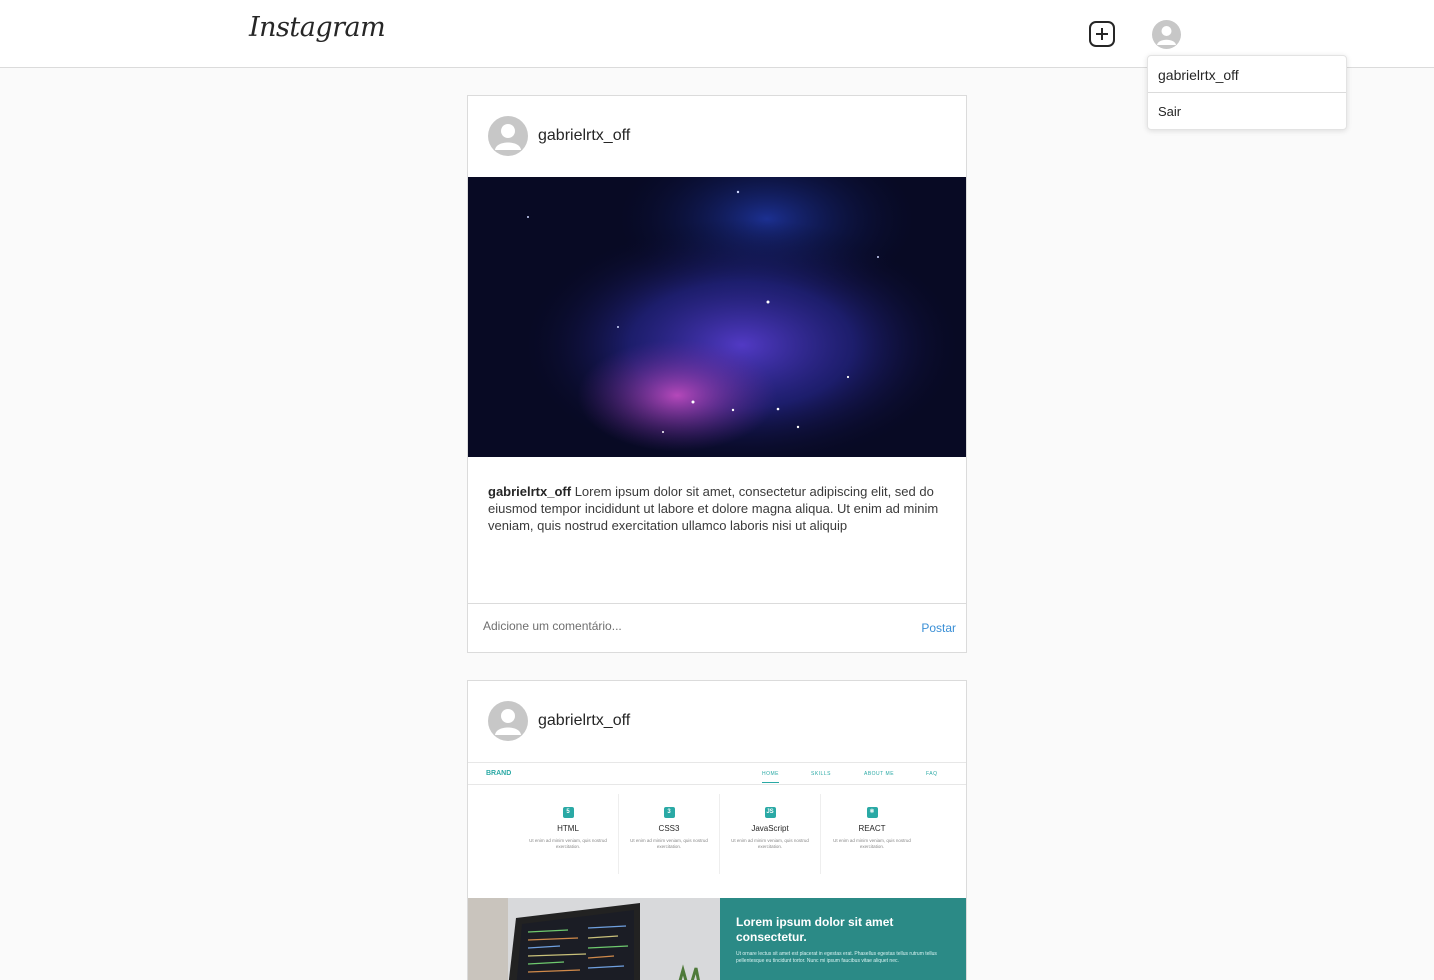 This screenshot has width=1434, height=980. I want to click on skill-name: HTML, so click(568, 828).